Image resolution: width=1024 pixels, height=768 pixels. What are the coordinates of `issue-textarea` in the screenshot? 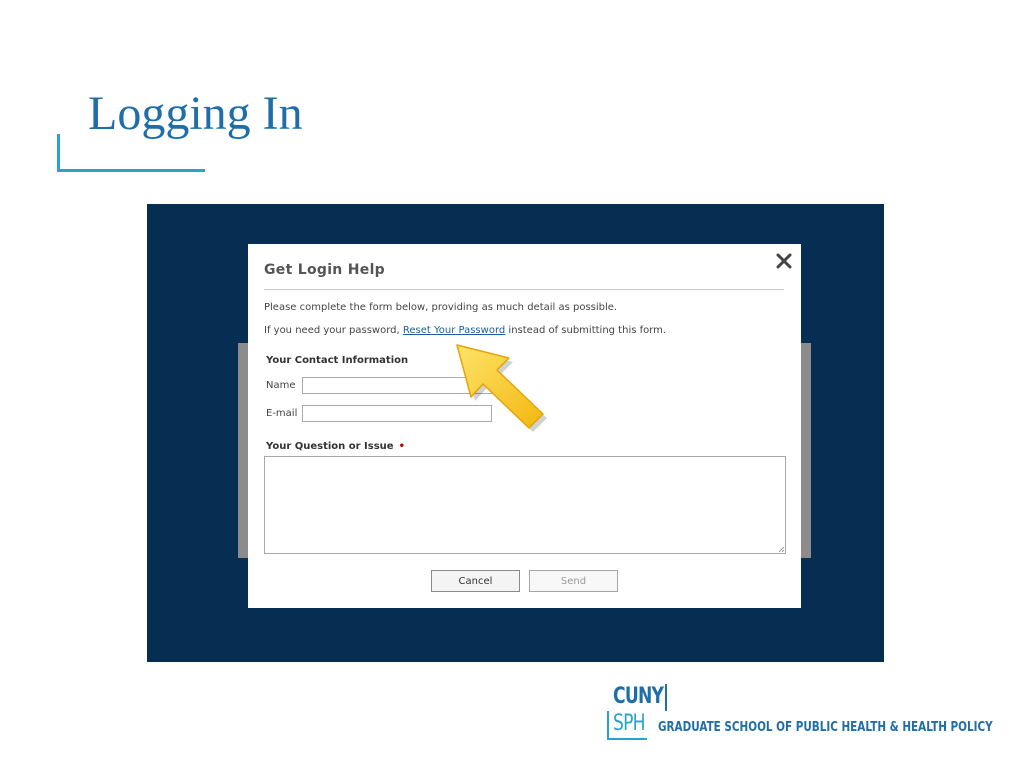 It's located at (525, 505).